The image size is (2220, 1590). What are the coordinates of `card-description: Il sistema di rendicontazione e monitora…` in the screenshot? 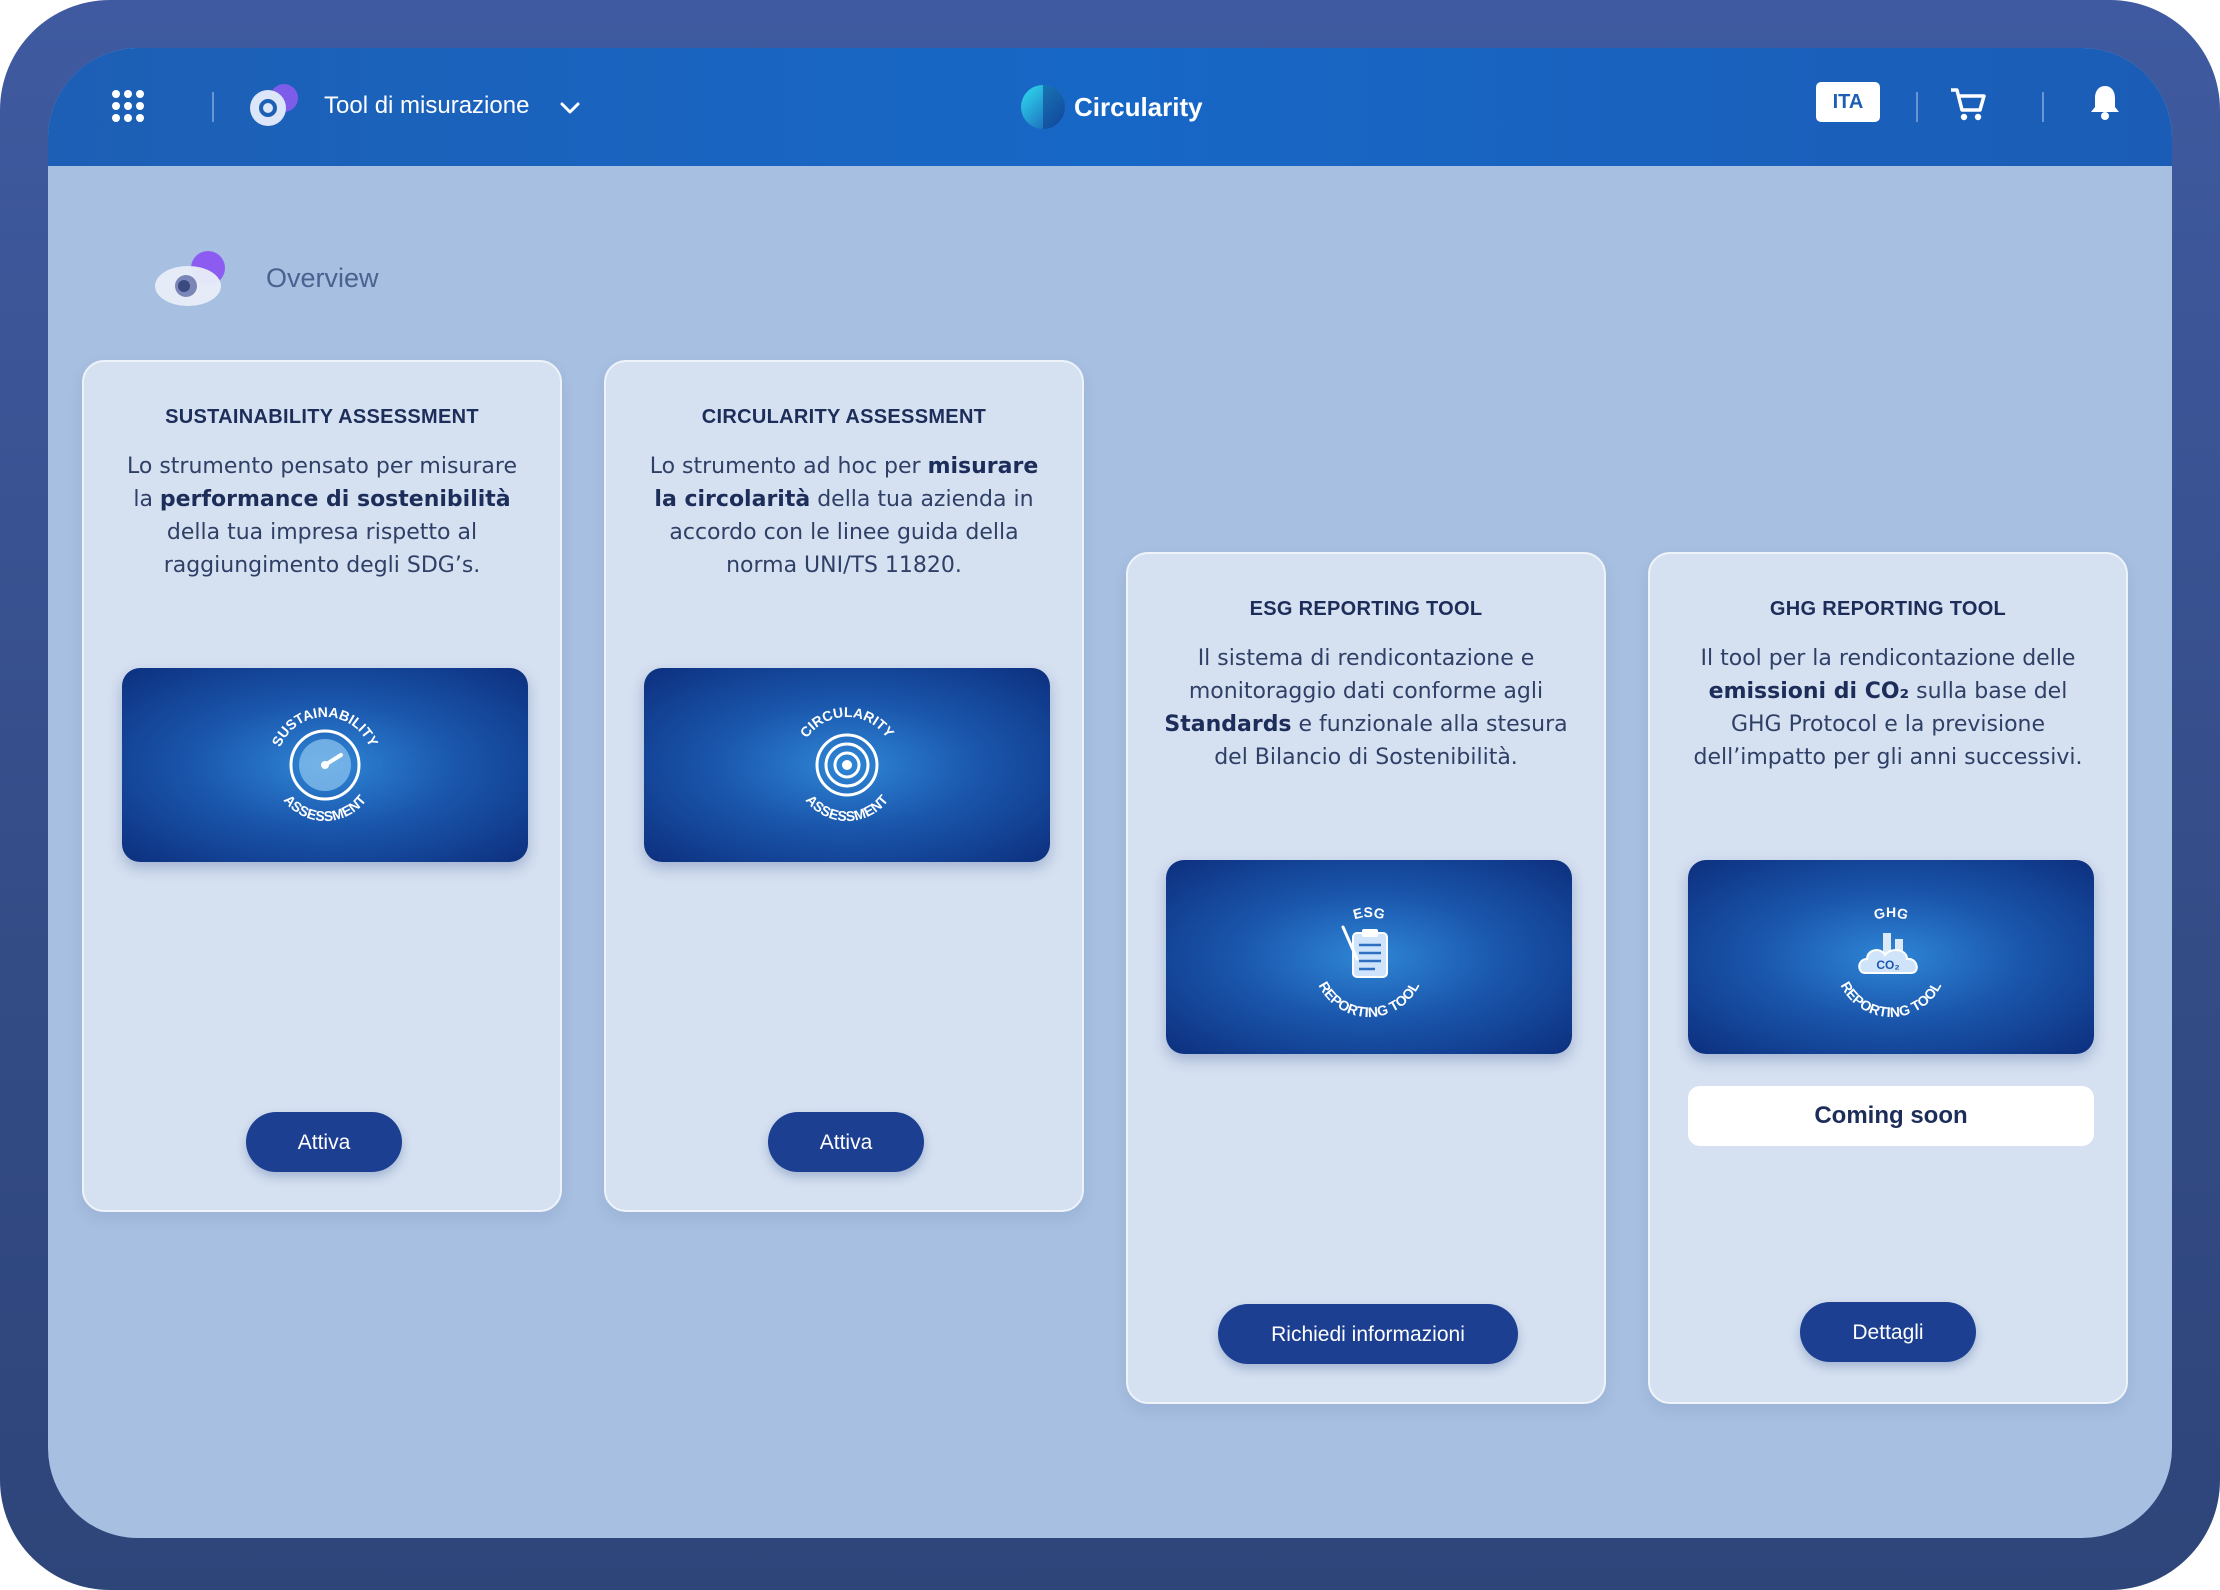 It's located at (1366, 708).